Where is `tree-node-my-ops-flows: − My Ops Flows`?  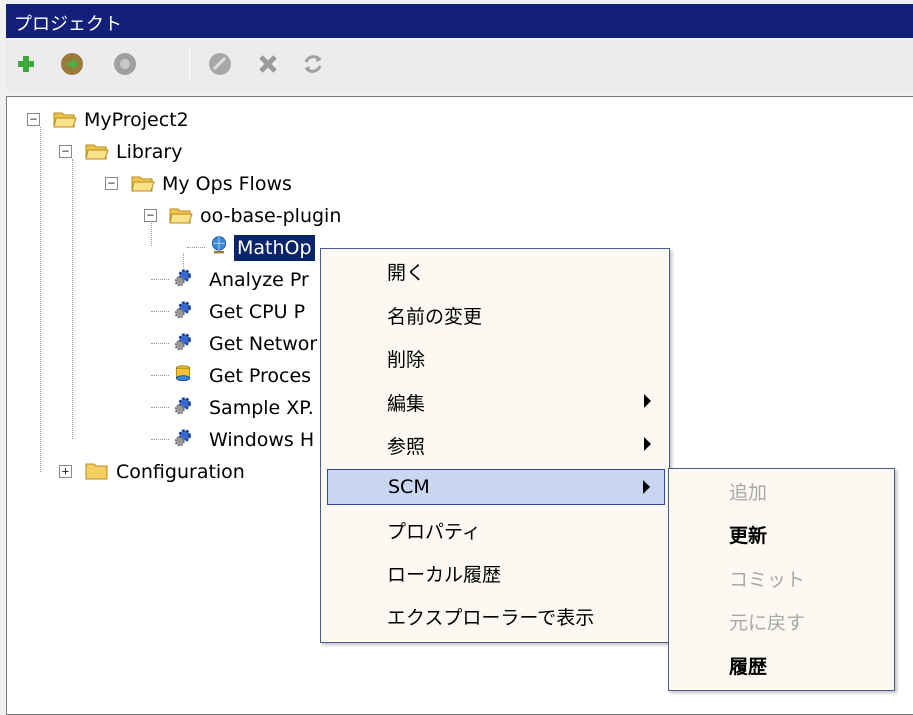
tree-node-my-ops-flows: − My Ops Flows is located at coordinates (207, 184).